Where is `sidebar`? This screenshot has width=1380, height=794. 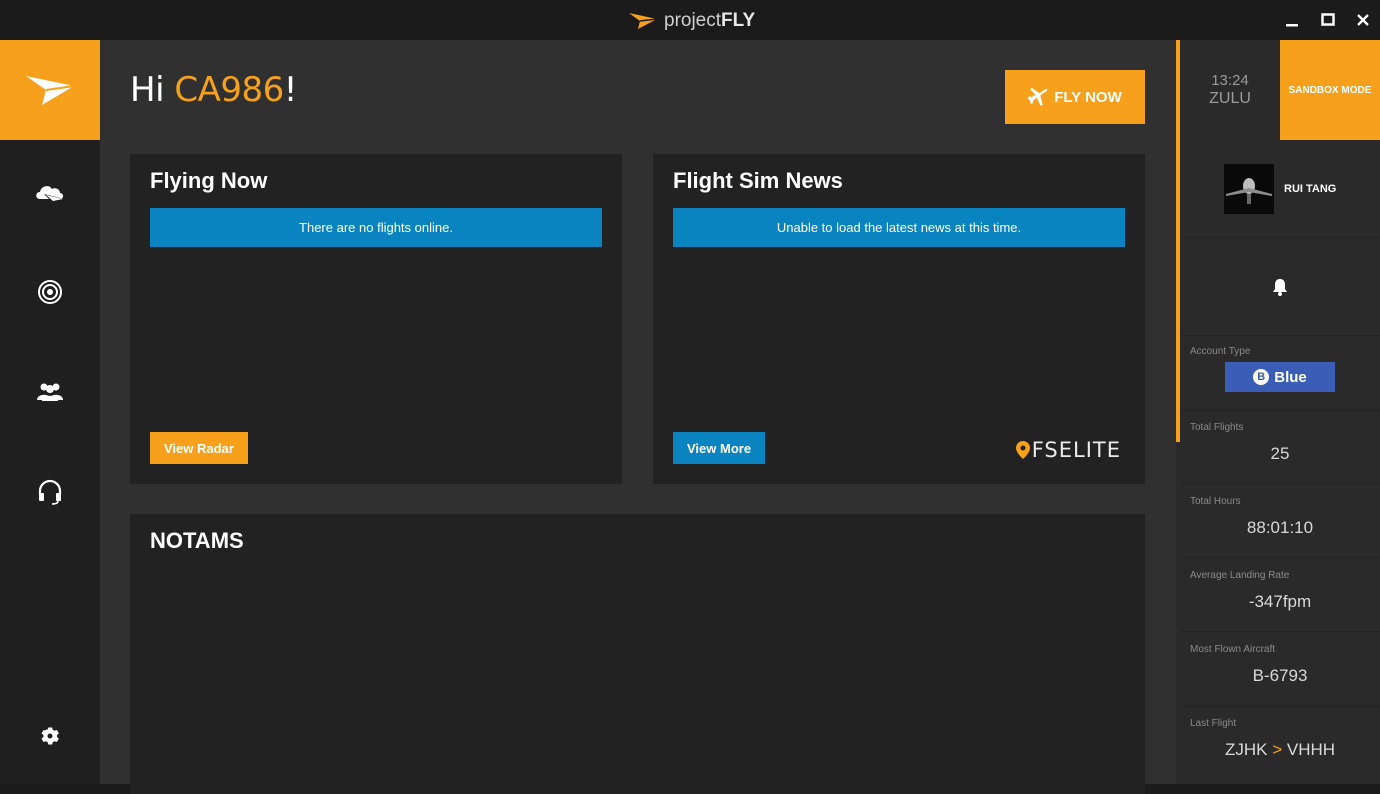 sidebar is located at coordinates (50, 412).